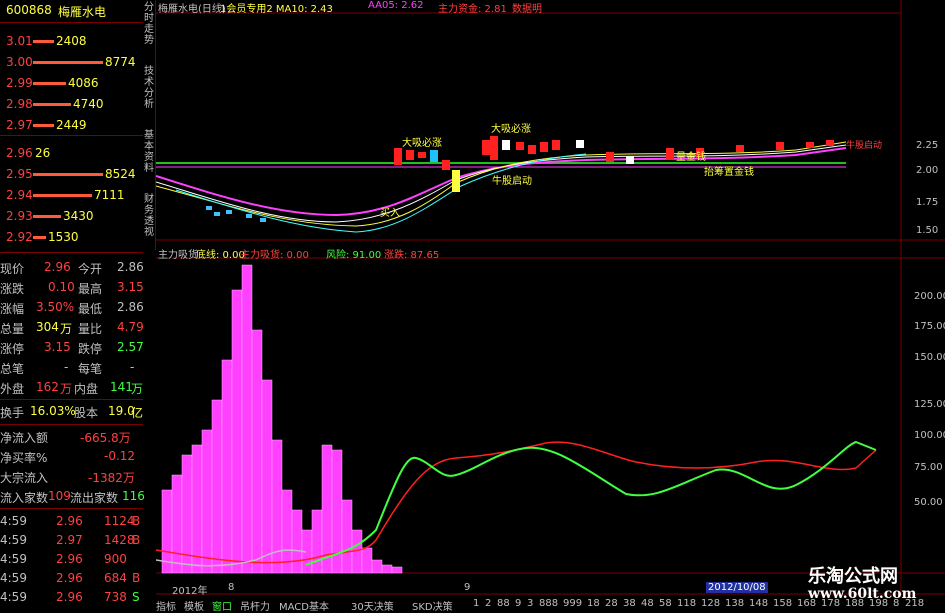 Image resolution: width=945 pixels, height=613 pixels. I want to click on sub-tick: 175.00, so click(929, 326).